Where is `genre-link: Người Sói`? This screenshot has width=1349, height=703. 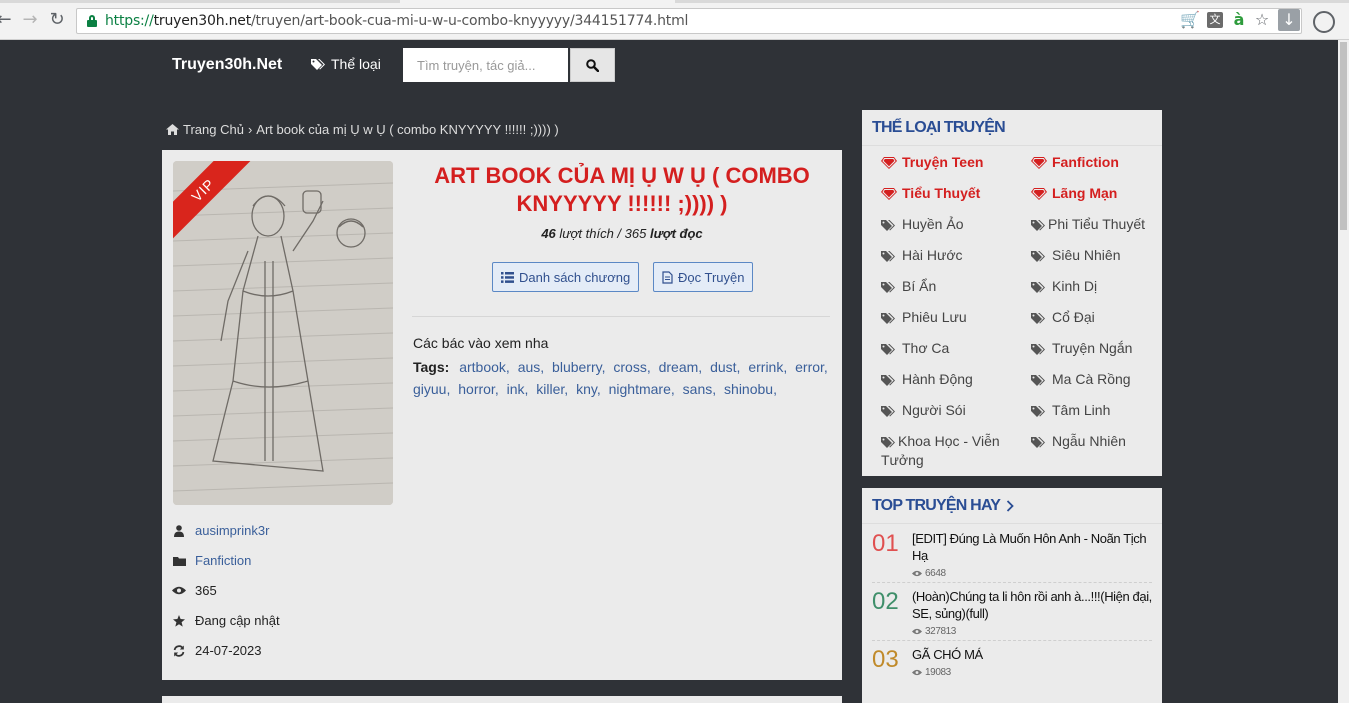
genre-link: Người Sói is located at coordinates (923, 410).